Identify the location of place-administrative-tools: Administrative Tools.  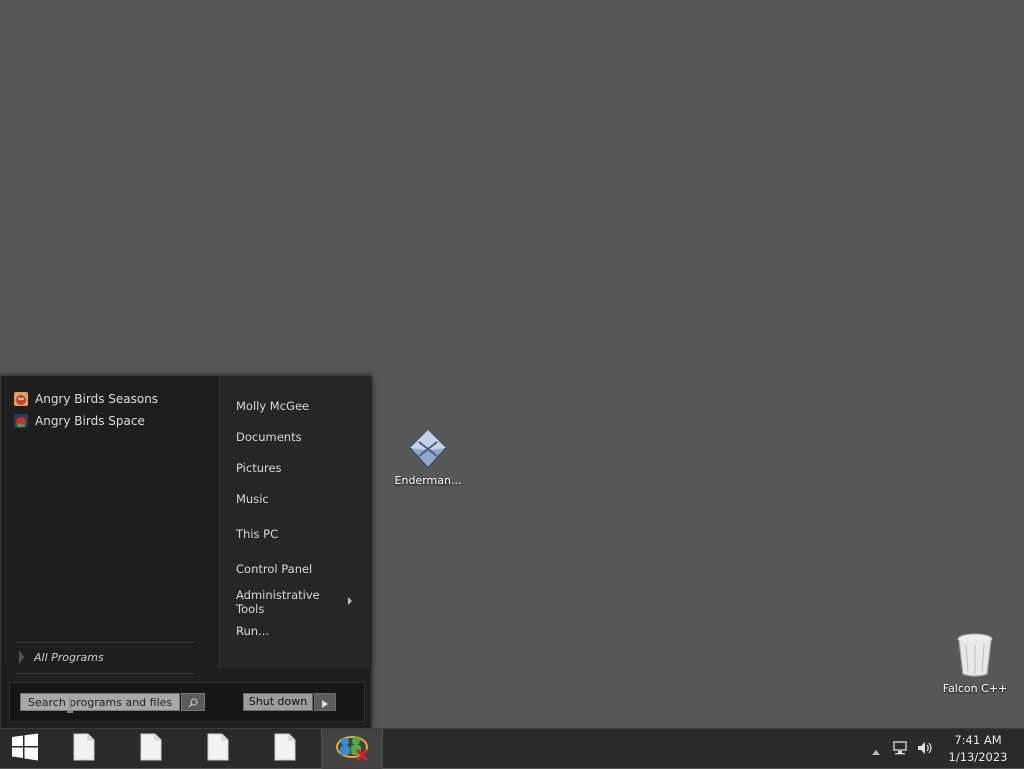
(278, 602).